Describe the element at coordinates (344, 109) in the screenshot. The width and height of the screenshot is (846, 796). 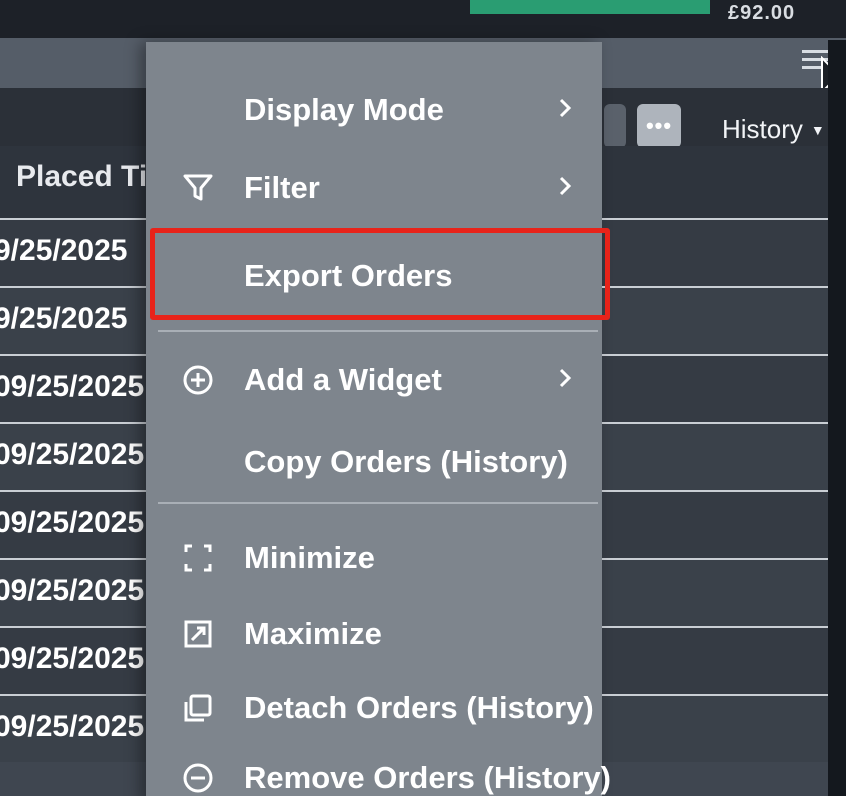
I see `menu-item-label: Display Mode` at that location.